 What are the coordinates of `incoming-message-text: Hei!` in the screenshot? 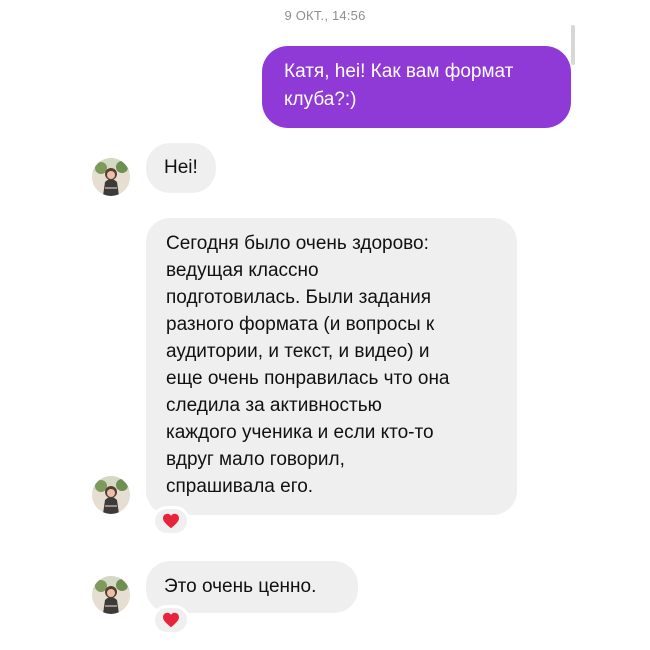 It's located at (181, 167).